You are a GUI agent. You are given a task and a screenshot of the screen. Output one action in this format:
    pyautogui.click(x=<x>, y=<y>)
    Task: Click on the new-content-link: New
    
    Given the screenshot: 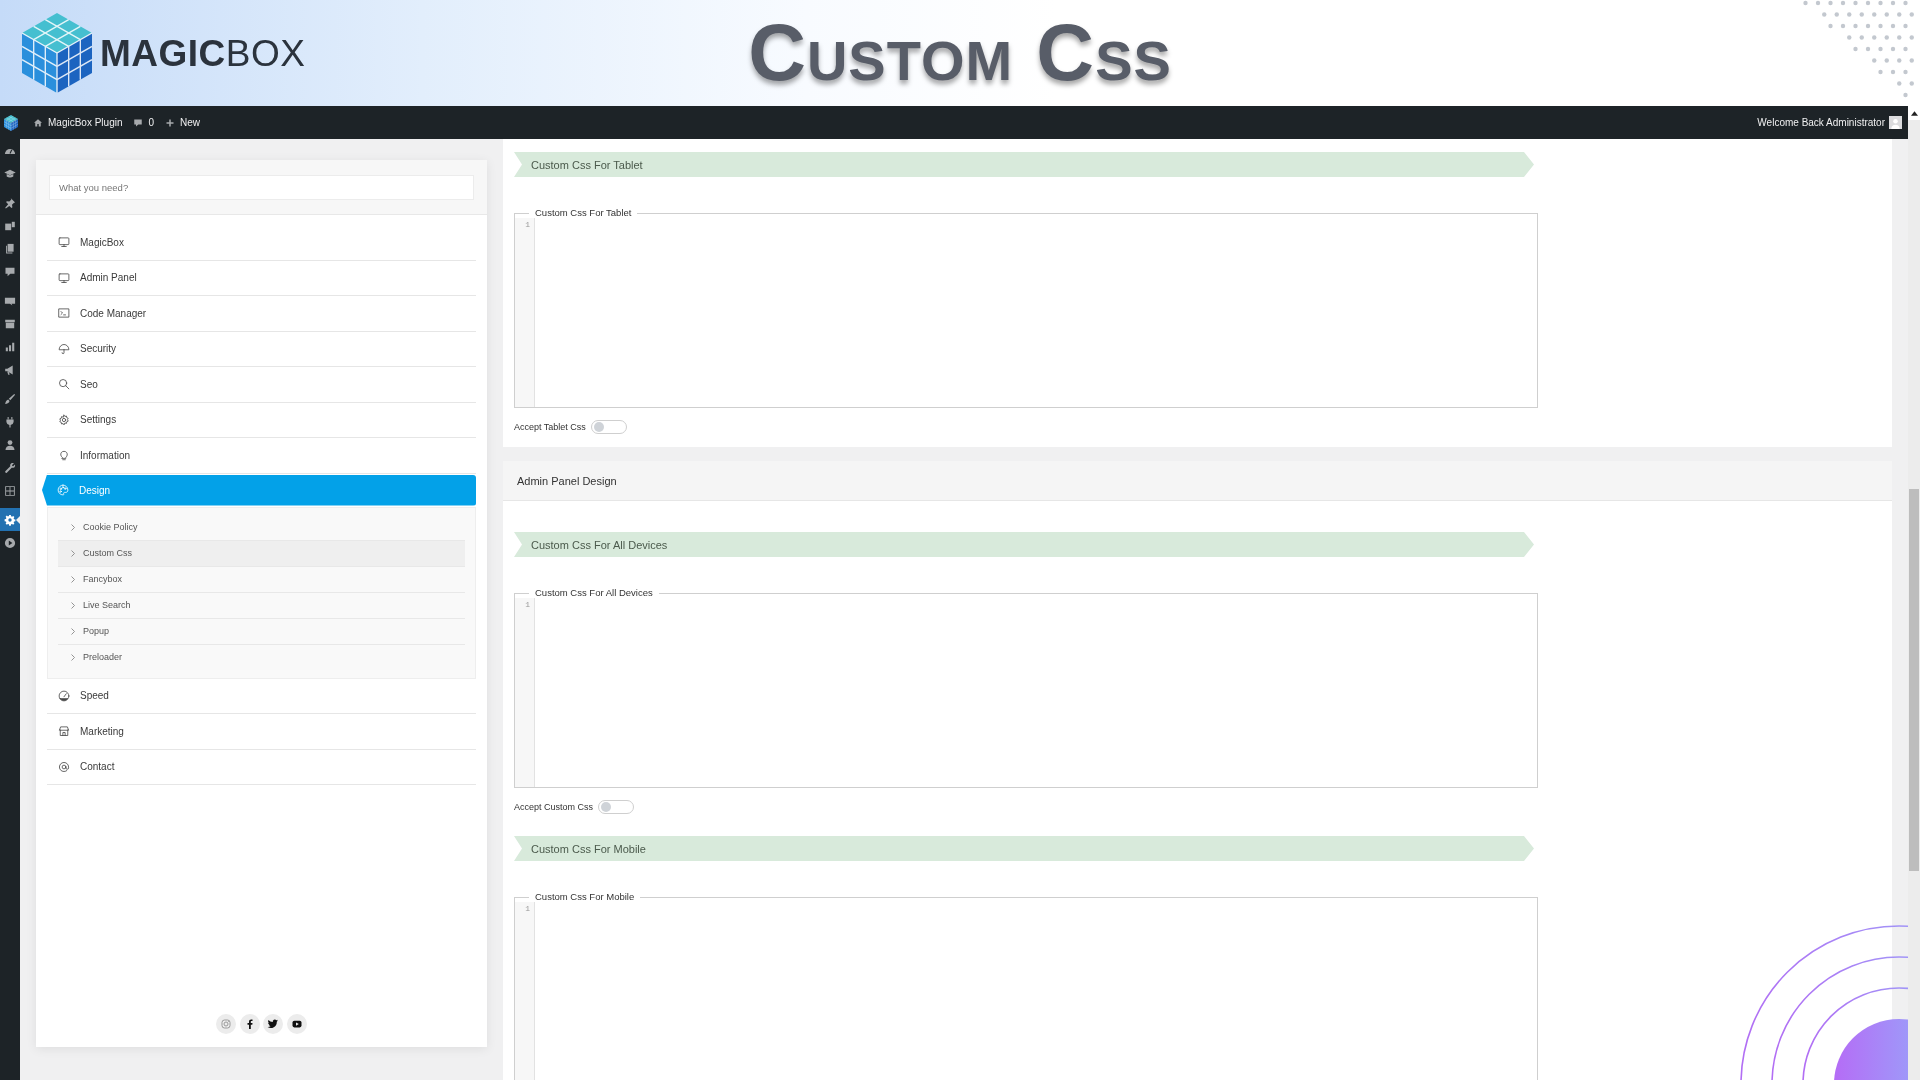 What is the action you would take?
    pyautogui.click(x=183, y=122)
    